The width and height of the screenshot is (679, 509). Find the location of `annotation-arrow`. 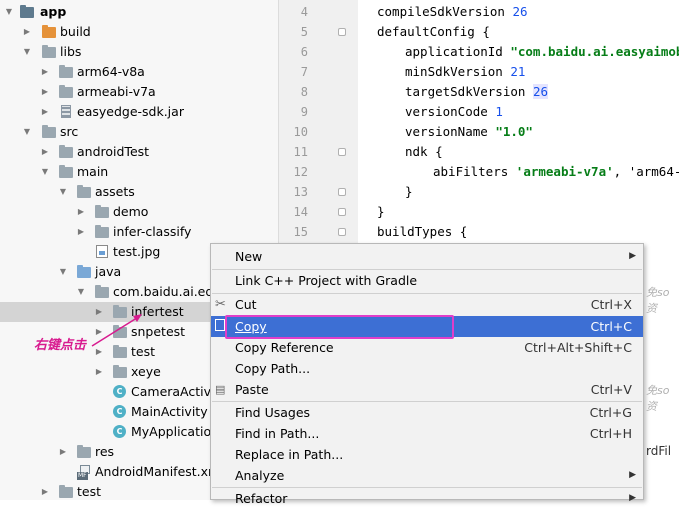

annotation-arrow is located at coordinates (116, 330).